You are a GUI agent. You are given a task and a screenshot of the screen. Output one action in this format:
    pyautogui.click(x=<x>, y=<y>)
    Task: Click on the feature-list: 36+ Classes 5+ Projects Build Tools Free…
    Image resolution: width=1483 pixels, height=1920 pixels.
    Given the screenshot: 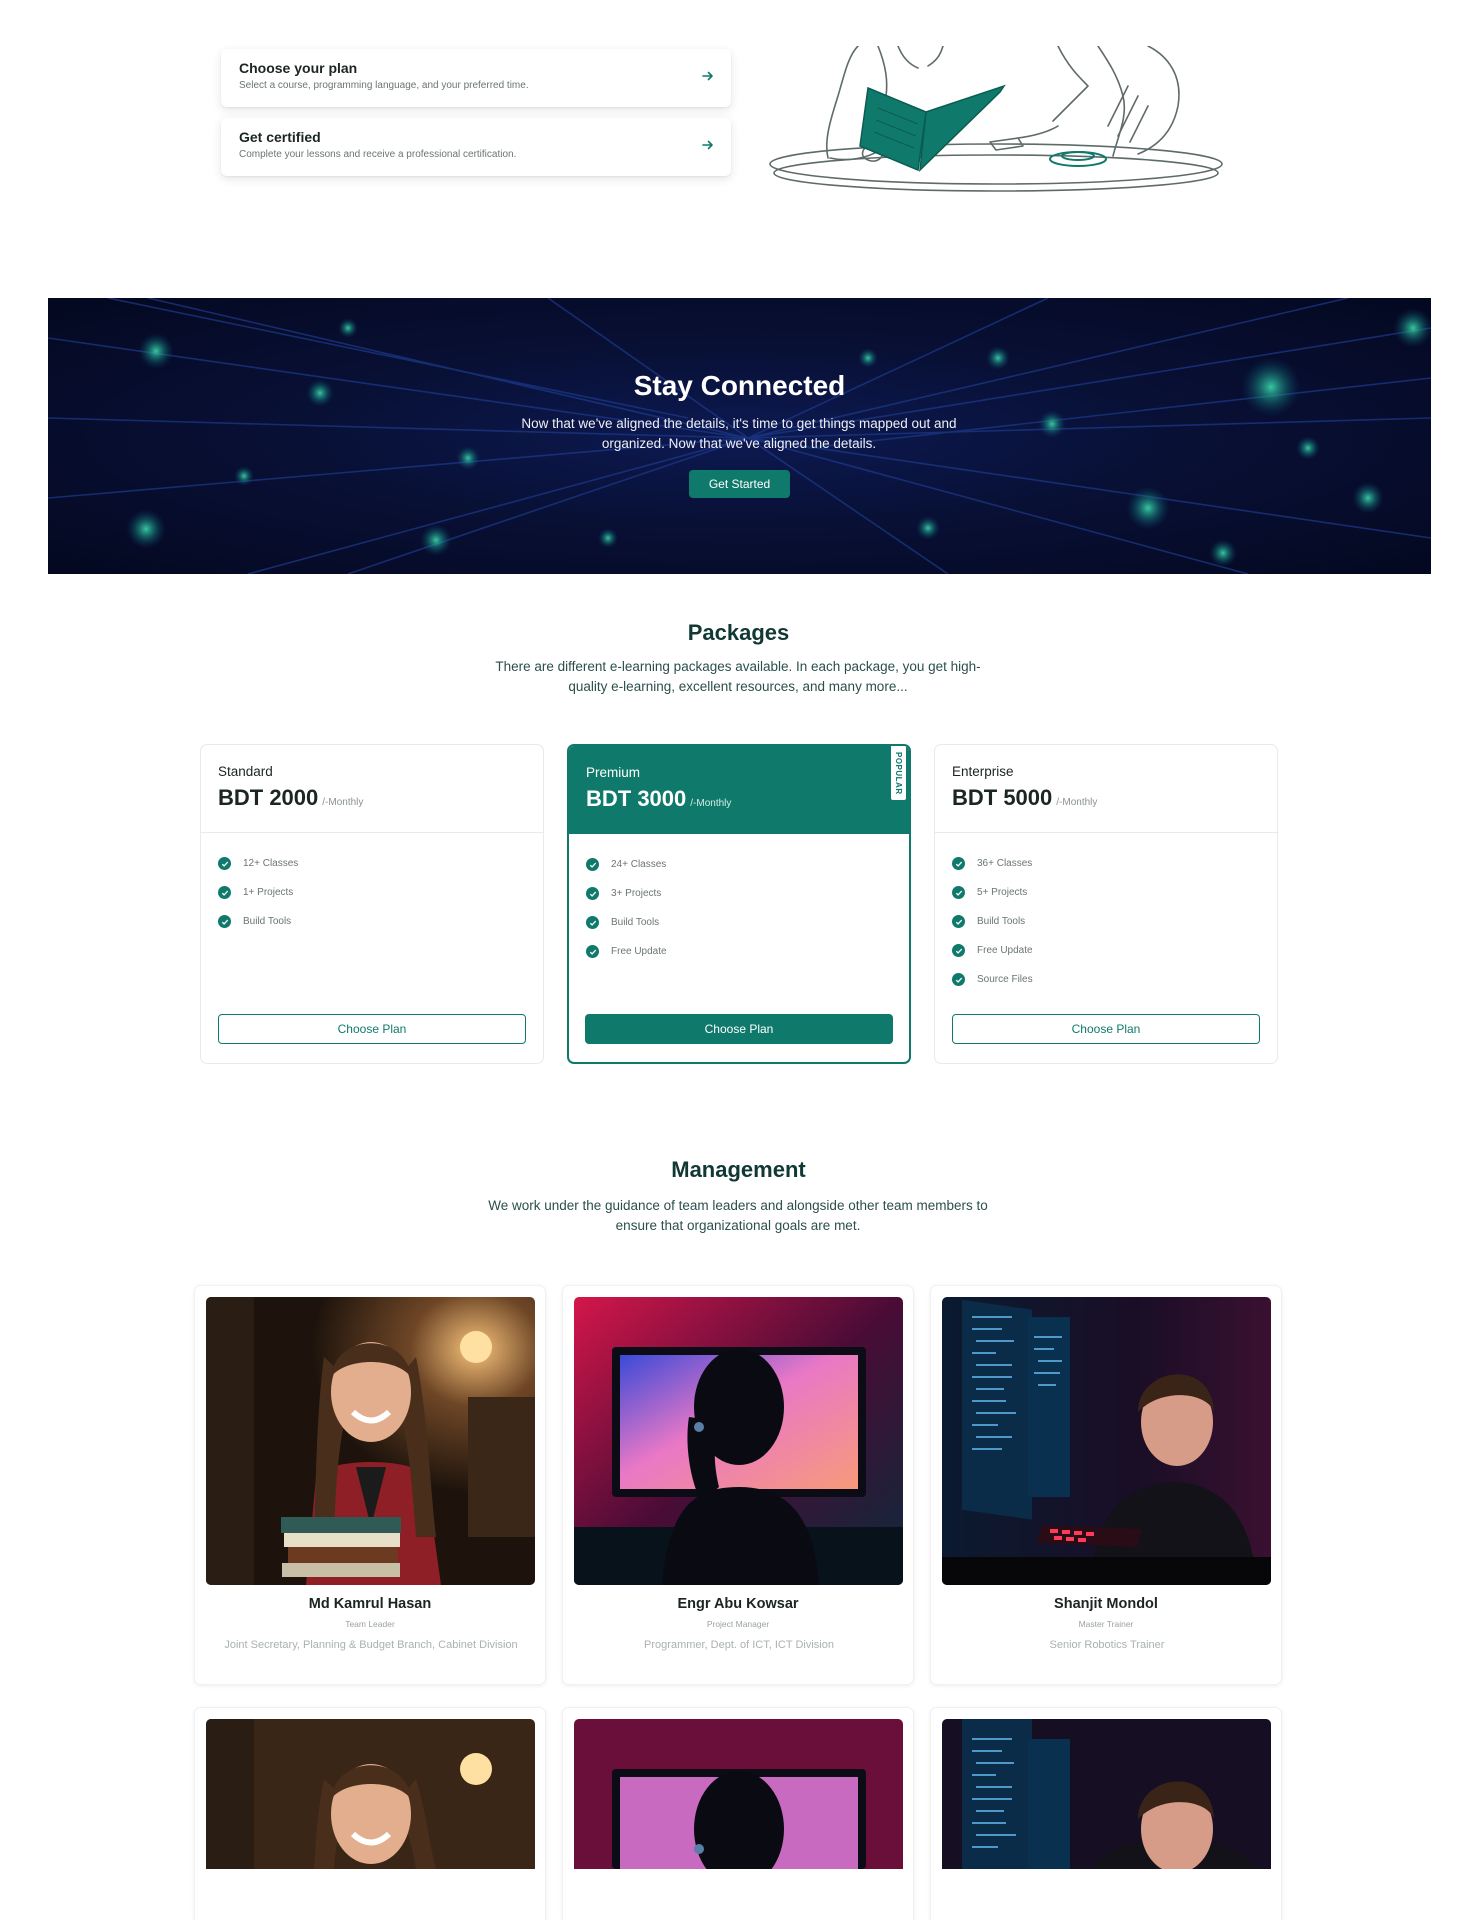 What is the action you would take?
    pyautogui.click(x=1106, y=913)
    